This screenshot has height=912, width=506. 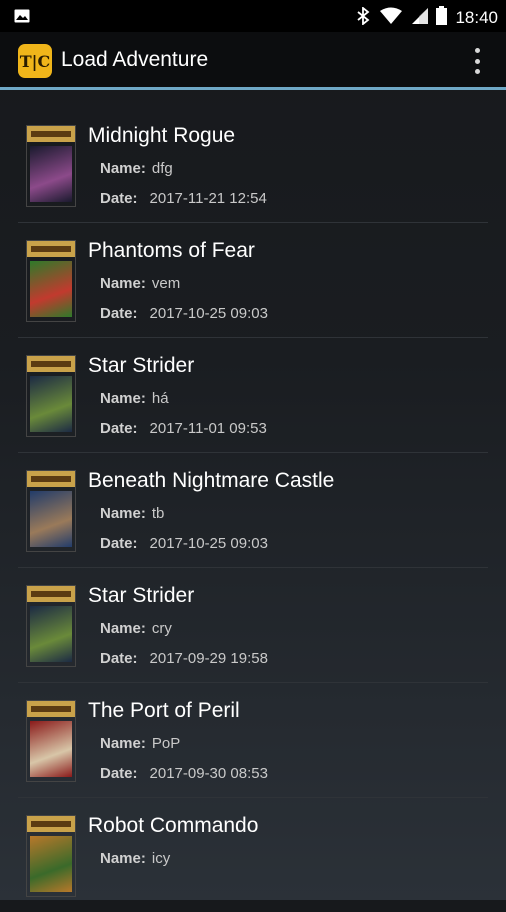 What do you see at coordinates (161, 628) in the screenshot?
I see `save-name: cry` at bounding box center [161, 628].